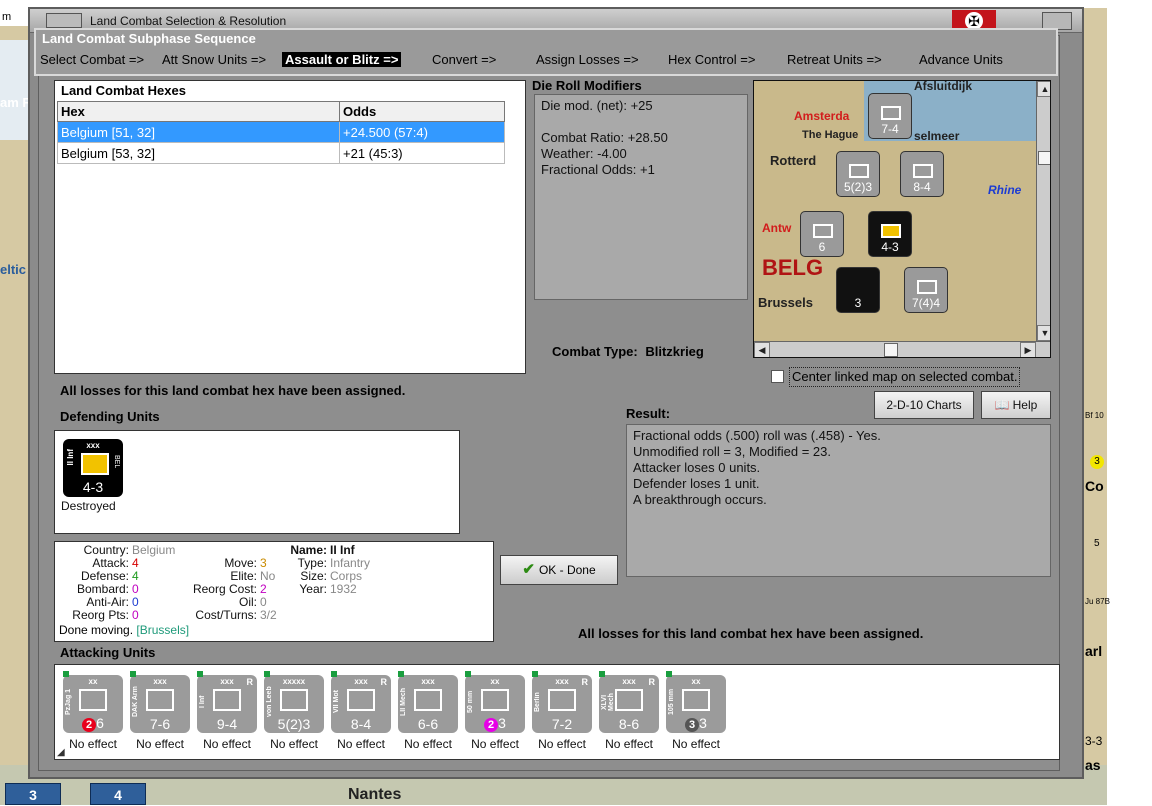 The width and height of the screenshot is (1152, 806). I want to click on map-label: The Hague, so click(830, 135).